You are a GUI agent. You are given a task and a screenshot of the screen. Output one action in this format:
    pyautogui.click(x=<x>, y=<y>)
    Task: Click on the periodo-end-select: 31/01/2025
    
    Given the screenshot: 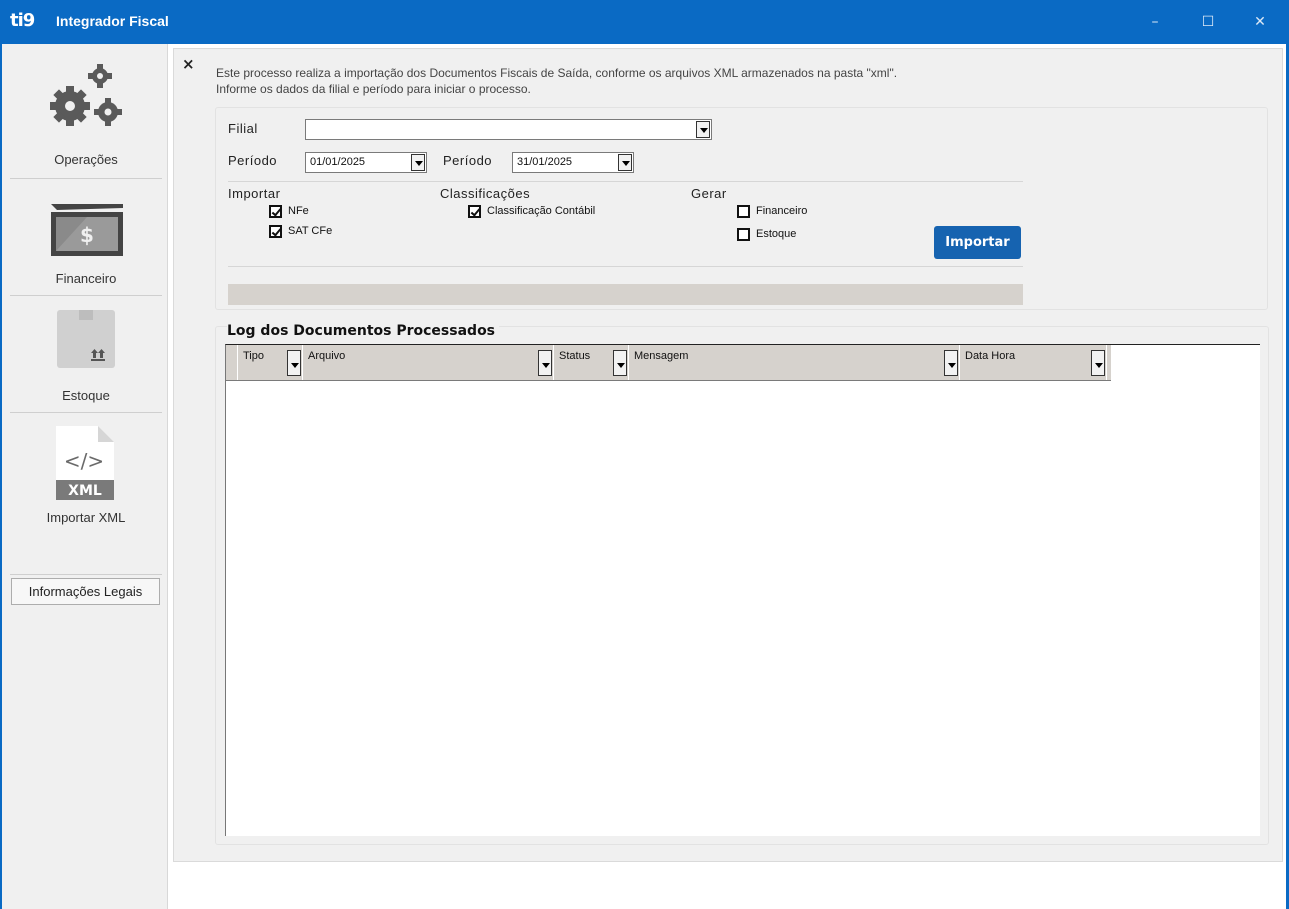 What is the action you would take?
    pyautogui.click(x=573, y=162)
    